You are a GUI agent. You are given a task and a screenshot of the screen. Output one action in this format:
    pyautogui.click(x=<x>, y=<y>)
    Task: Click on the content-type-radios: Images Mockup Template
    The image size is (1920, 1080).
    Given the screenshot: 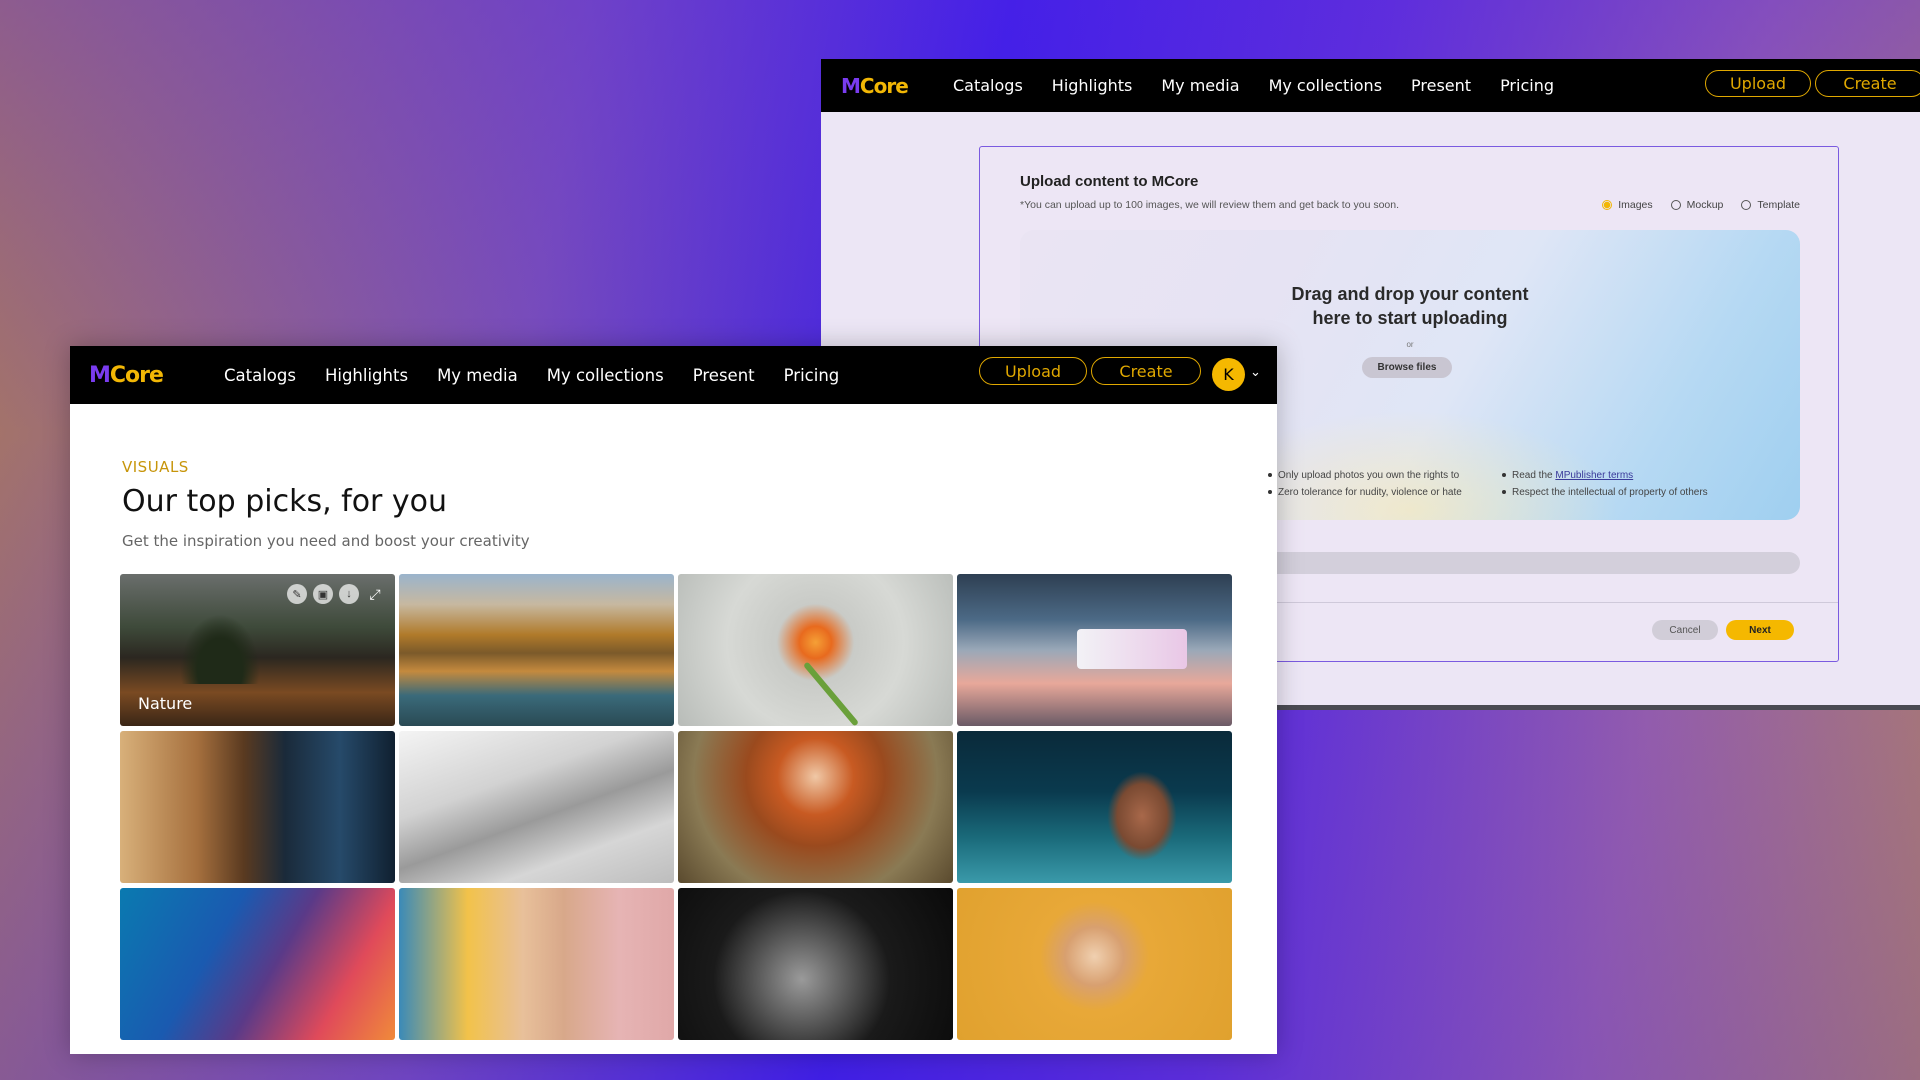 What is the action you would take?
    pyautogui.click(x=1701, y=205)
    